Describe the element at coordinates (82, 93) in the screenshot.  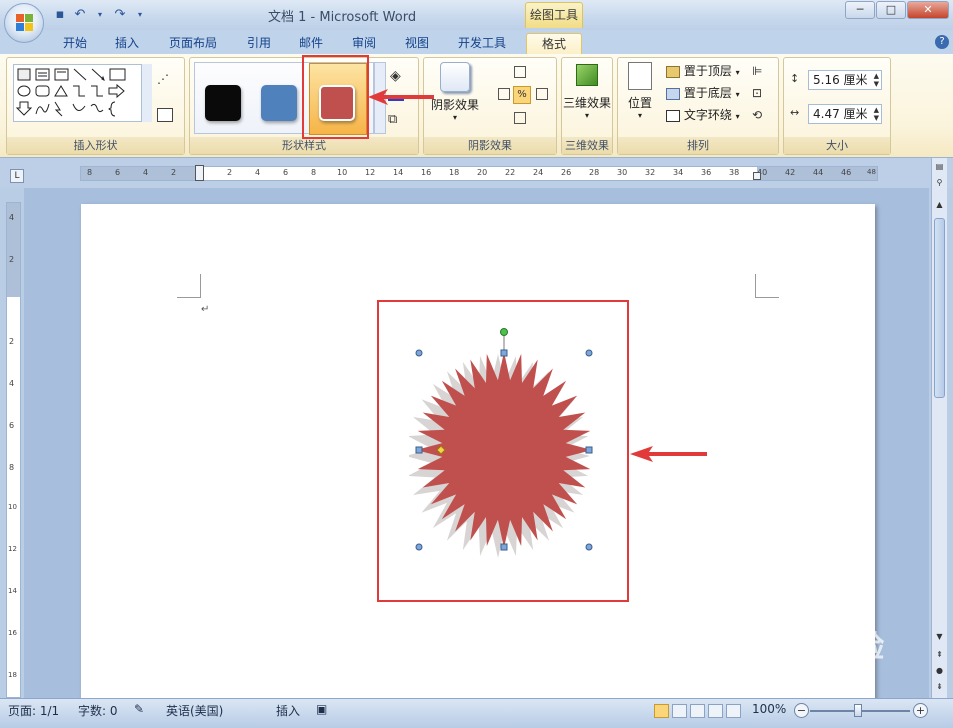
I see `shapes-gallery` at that location.